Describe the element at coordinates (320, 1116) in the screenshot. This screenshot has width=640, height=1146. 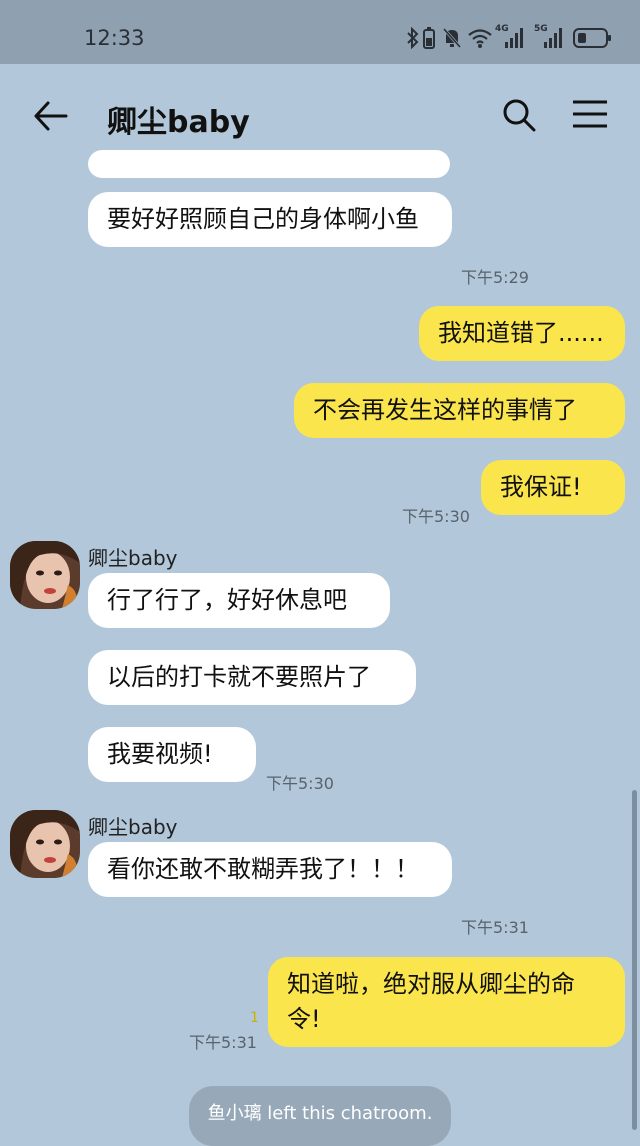
I see `system-notice: 鱼小璃 left this chatroom.` at that location.